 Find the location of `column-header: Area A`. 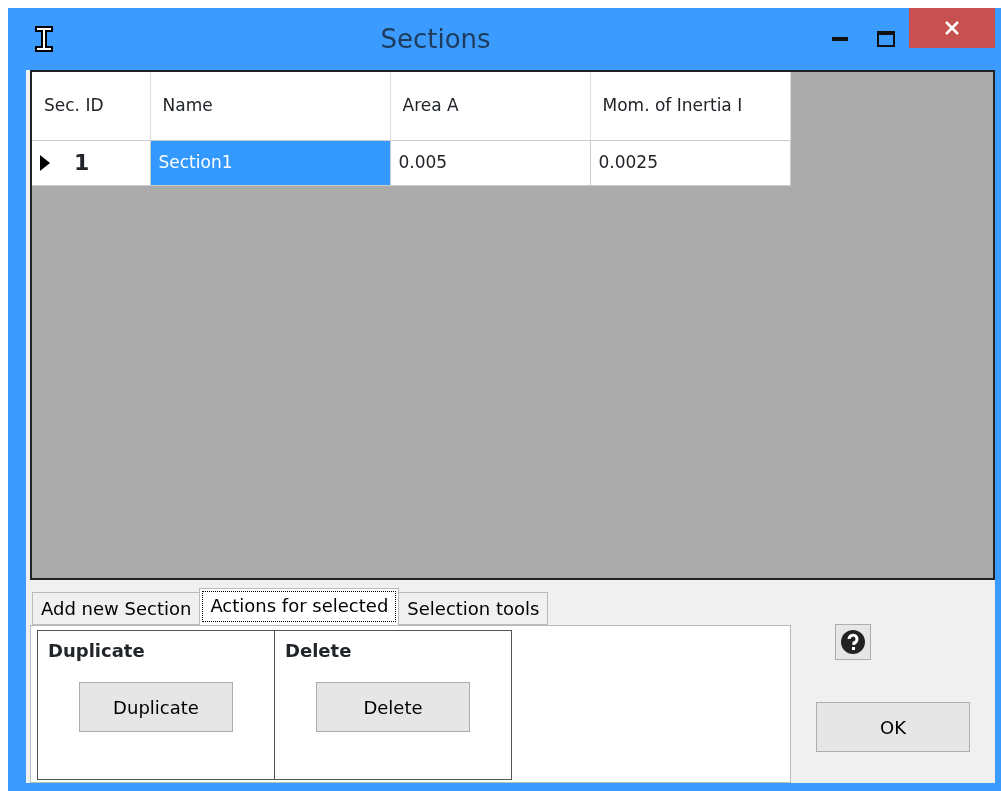

column-header: Area A is located at coordinates (490, 106).